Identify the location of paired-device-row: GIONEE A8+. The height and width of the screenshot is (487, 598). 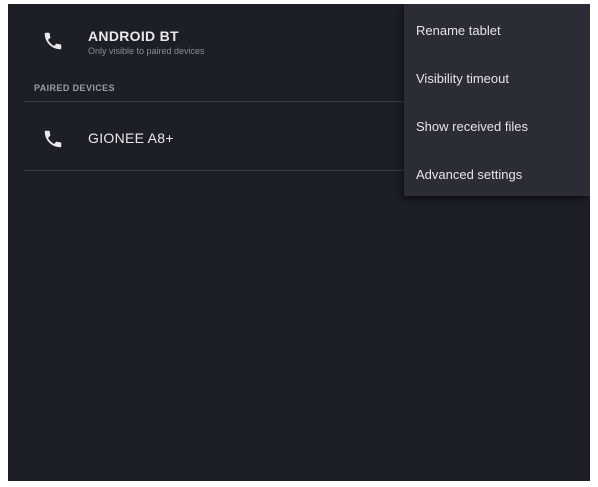
(208, 140).